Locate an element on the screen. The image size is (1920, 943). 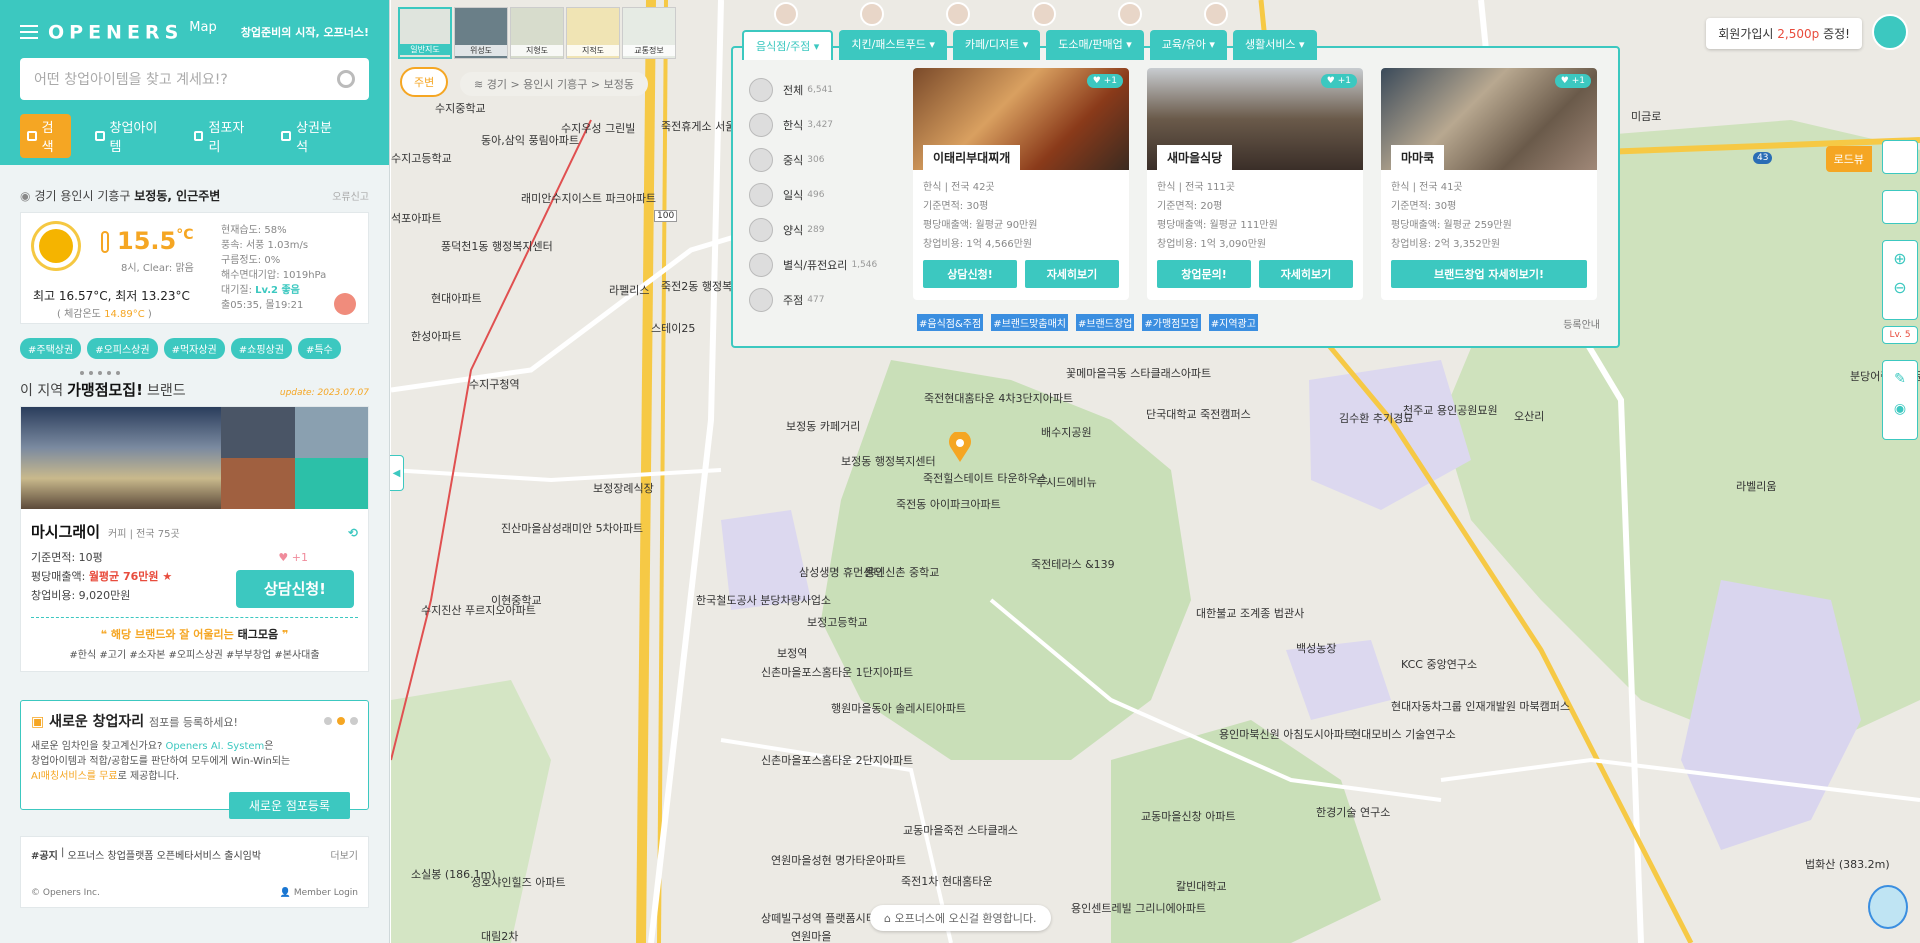
location-search-icon is located at coordinates (346, 79).